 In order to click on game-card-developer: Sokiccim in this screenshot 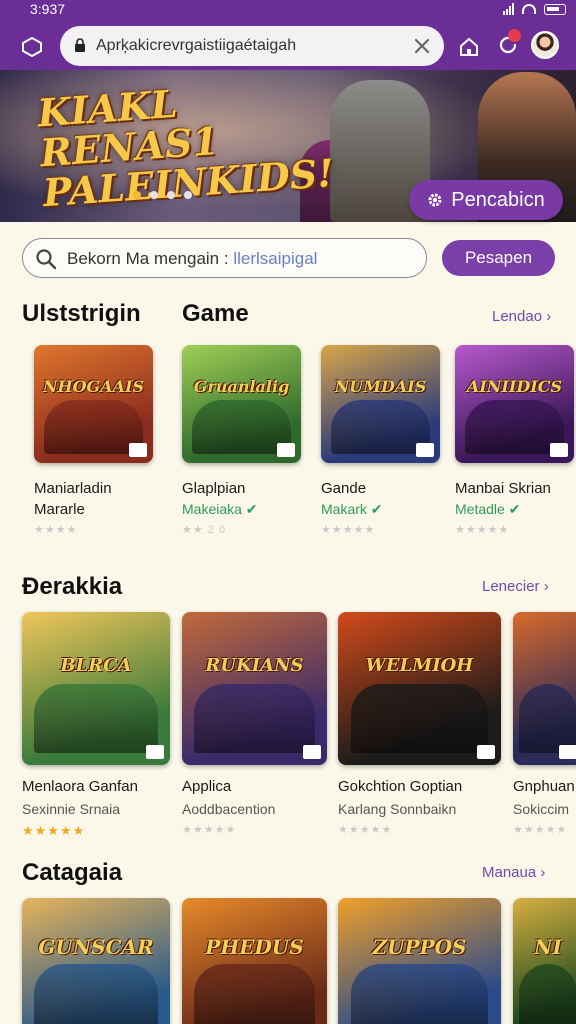, I will do `click(541, 809)`.